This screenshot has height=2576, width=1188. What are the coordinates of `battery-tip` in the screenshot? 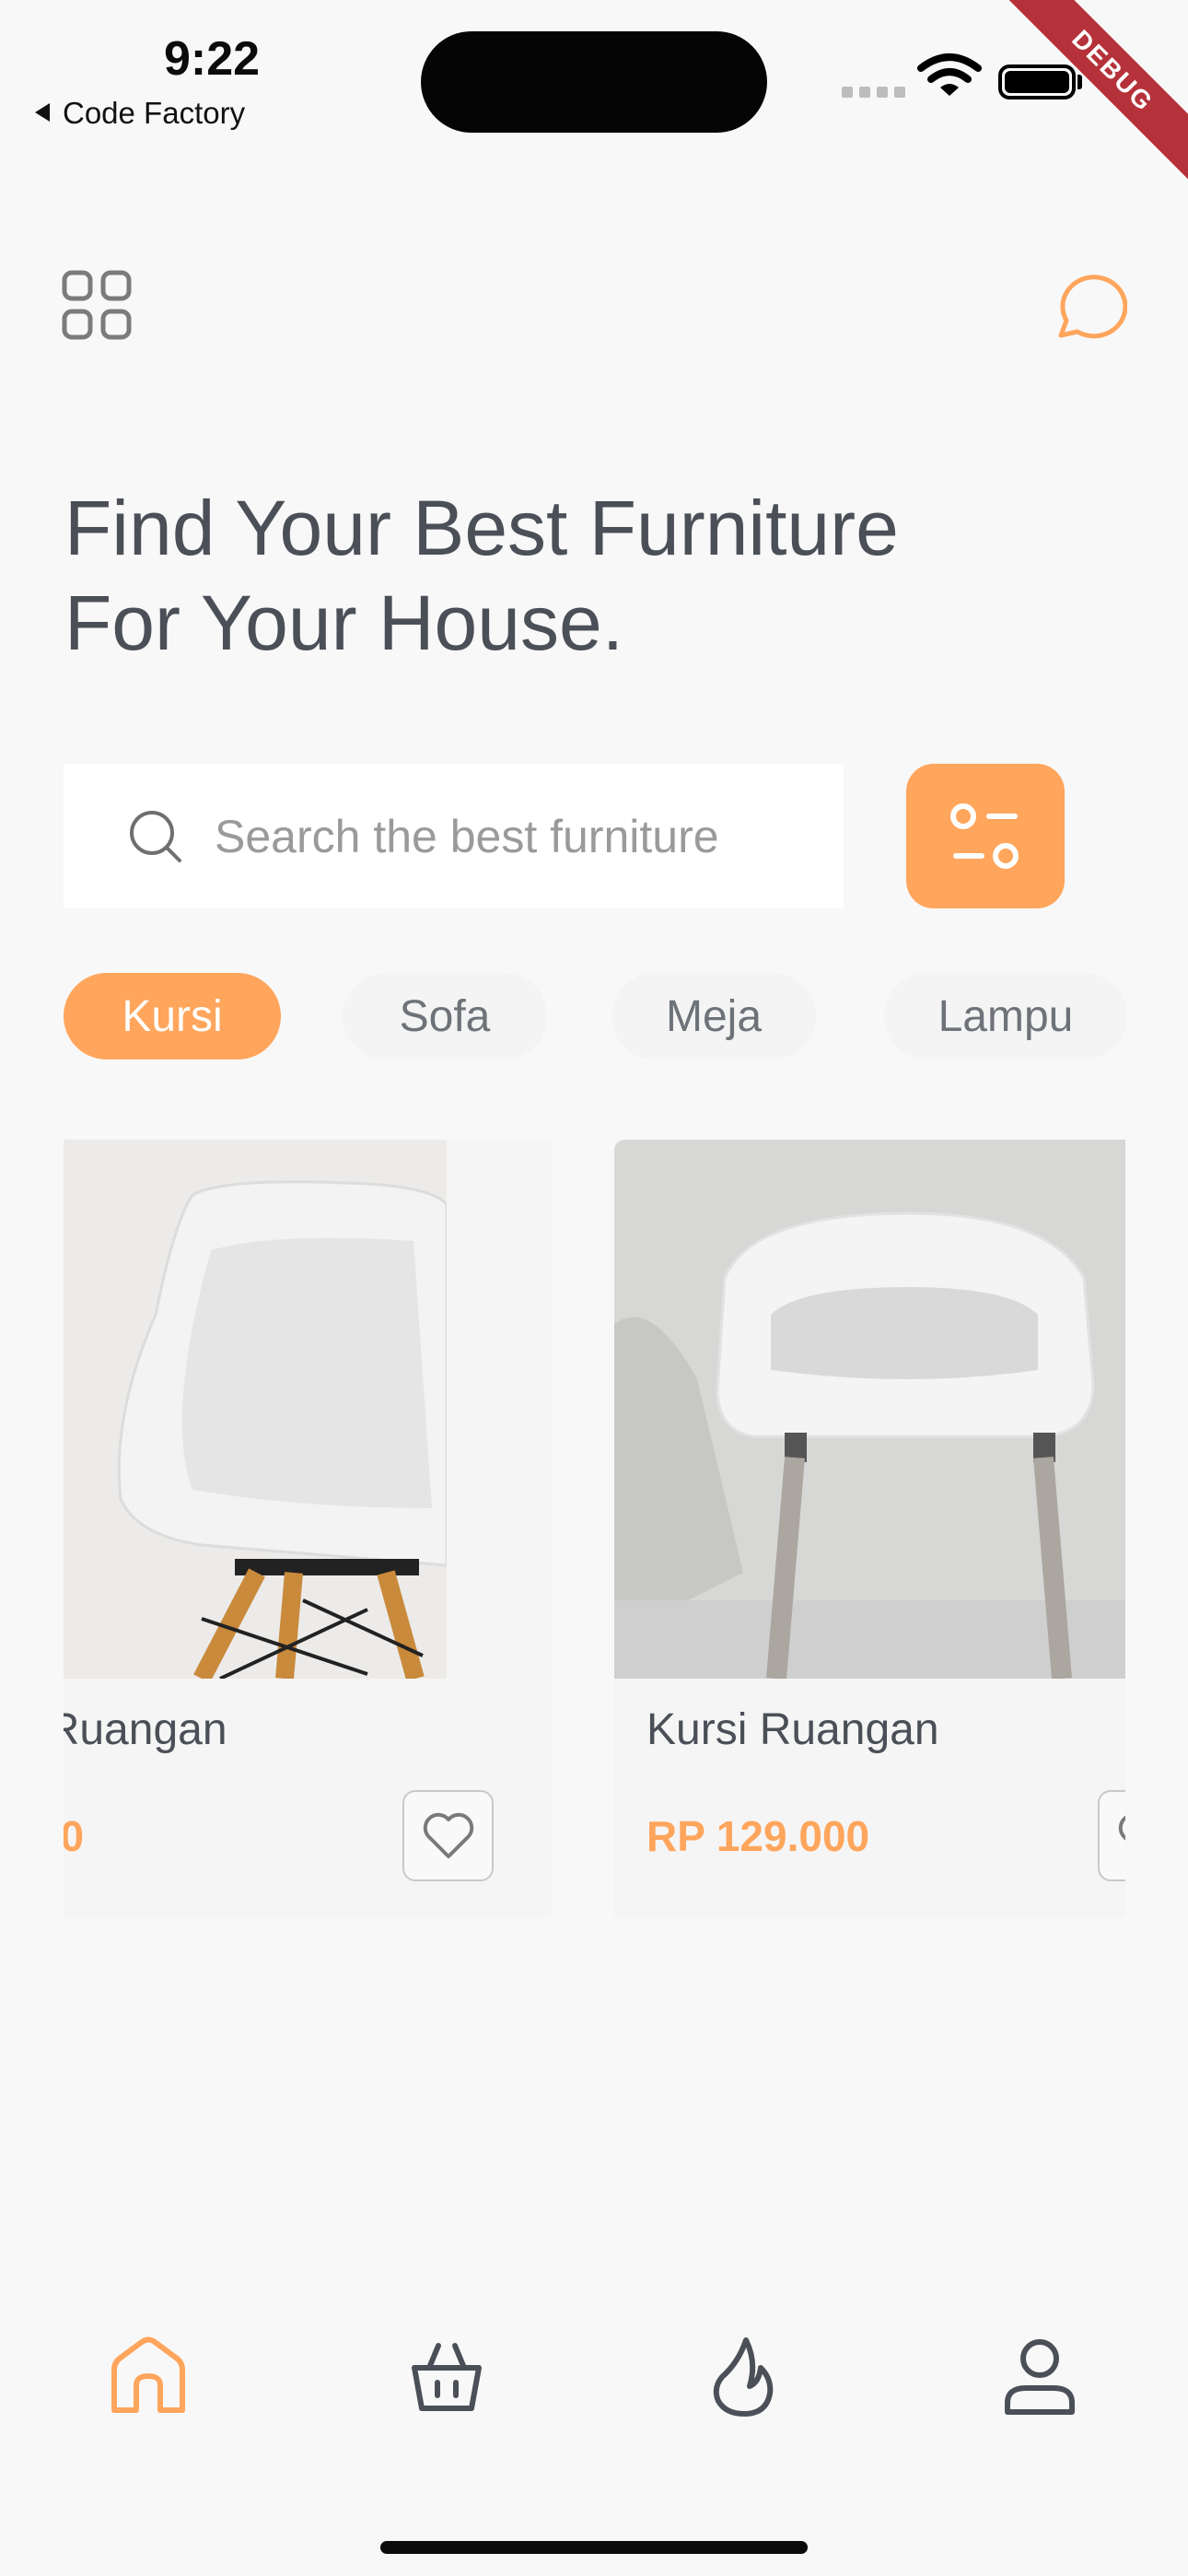 It's located at (1079, 82).